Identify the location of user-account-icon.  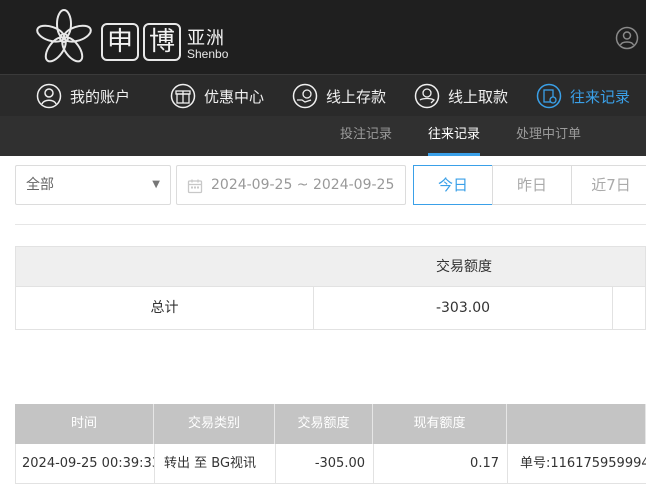
(627, 38).